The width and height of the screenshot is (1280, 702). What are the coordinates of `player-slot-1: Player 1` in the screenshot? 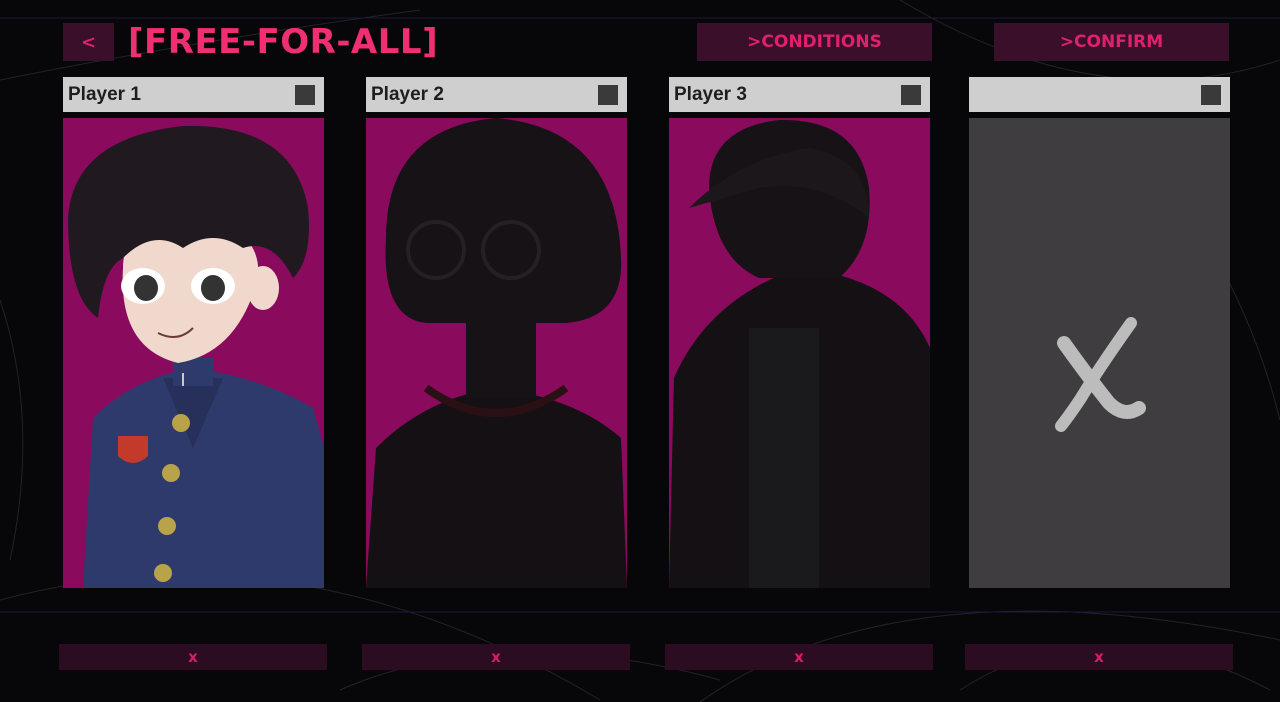 It's located at (193, 332).